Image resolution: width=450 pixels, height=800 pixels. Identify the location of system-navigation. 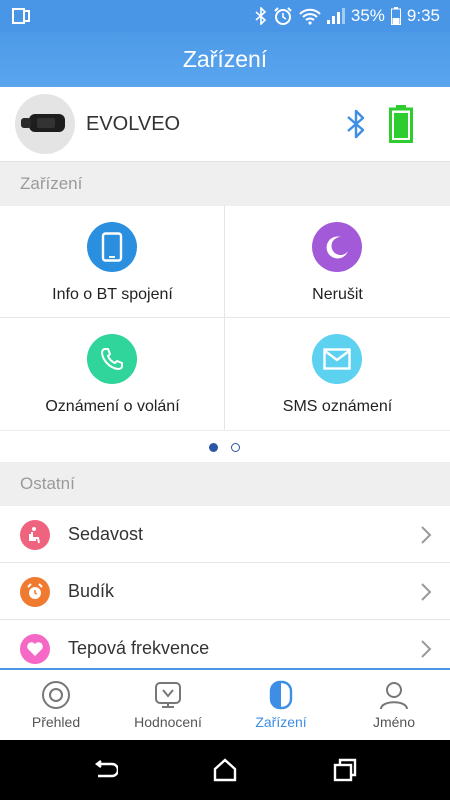
(225, 770).